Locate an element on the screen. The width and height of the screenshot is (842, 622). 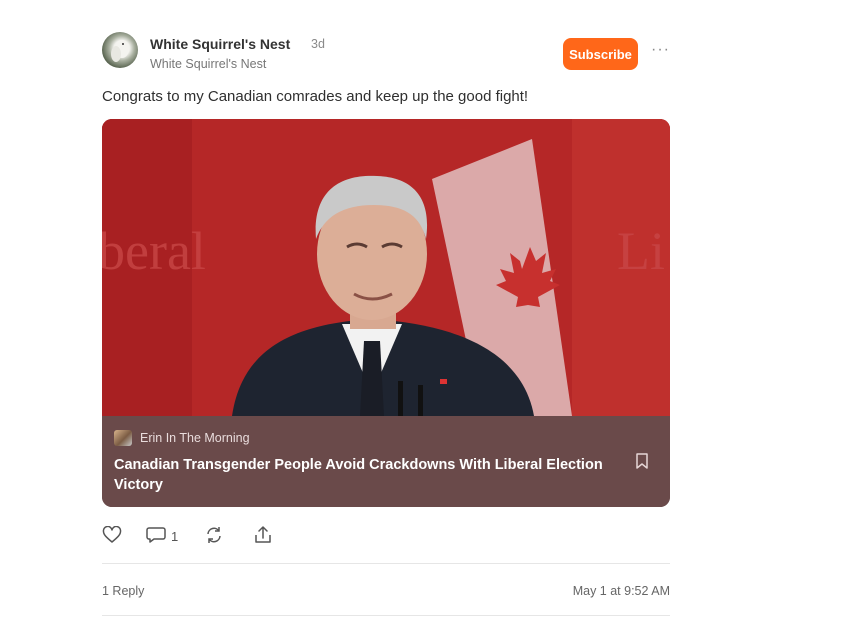
comment-count: 1 is located at coordinates (175, 536).